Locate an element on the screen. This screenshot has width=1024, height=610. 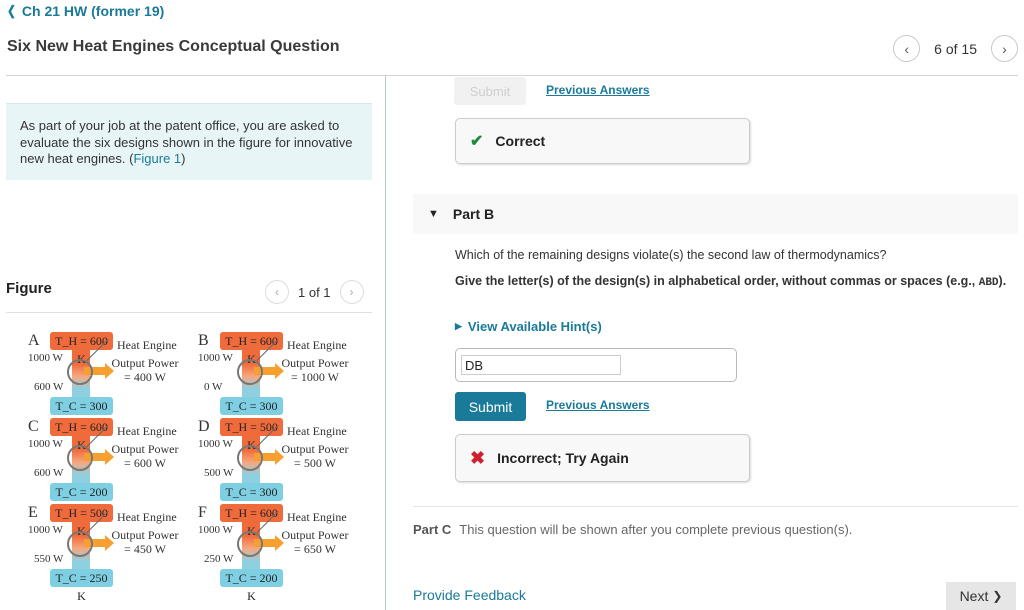
cold-reservoir: T_C = 200 K is located at coordinates (251, 586).